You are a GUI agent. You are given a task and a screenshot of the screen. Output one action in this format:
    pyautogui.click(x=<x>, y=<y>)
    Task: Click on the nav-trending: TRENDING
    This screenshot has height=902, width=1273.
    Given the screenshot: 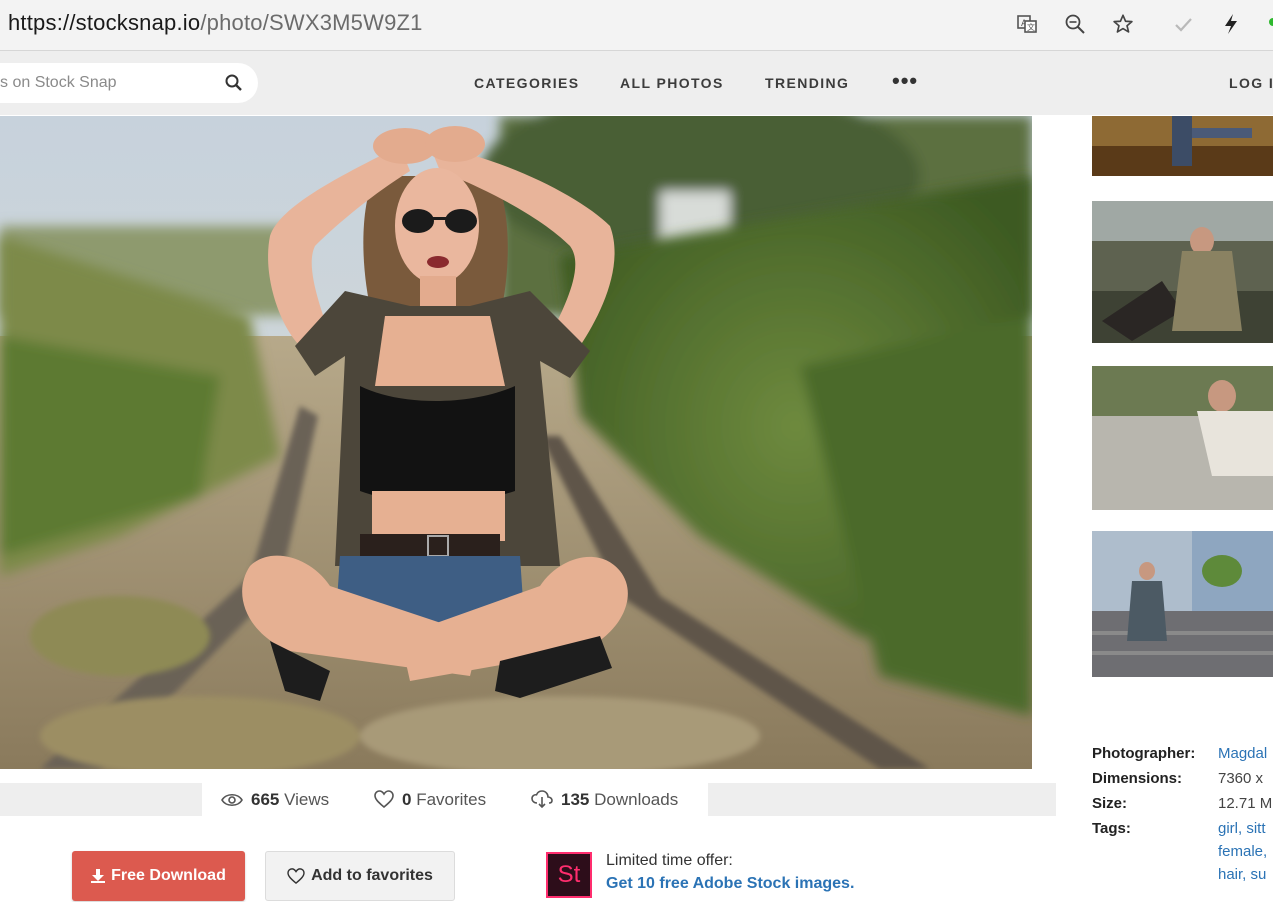 What is the action you would take?
    pyautogui.click(x=807, y=83)
    